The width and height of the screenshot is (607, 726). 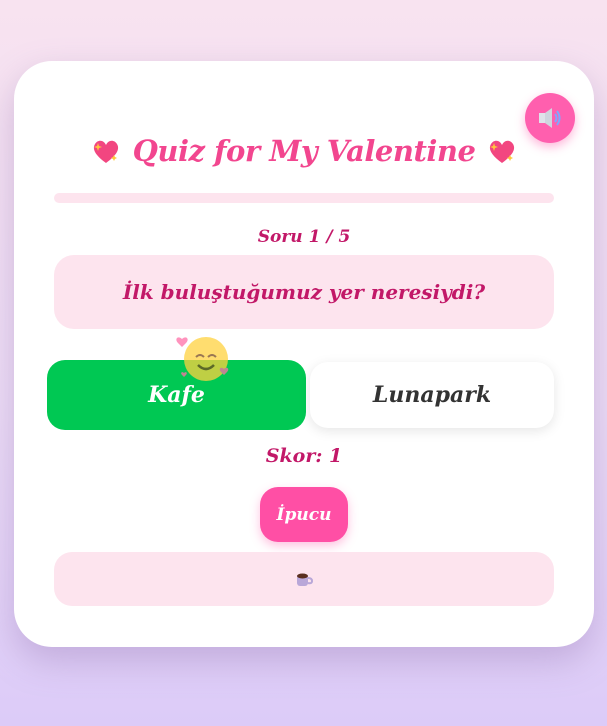 I want to click on question-text: İlk buluştuğumuz yer neresiydi?, so click(x=304, y=292).